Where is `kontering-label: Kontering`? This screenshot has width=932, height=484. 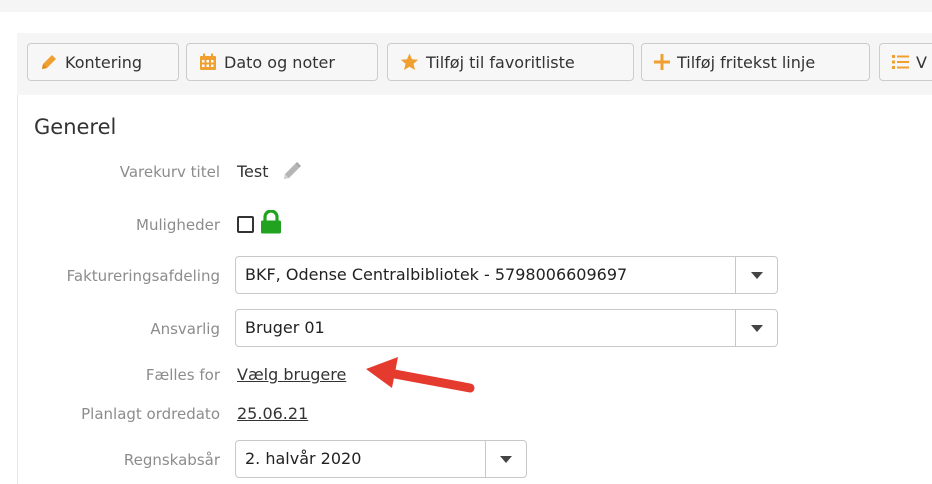 kontering-label: Kontering is located at coordinates (104, 62).